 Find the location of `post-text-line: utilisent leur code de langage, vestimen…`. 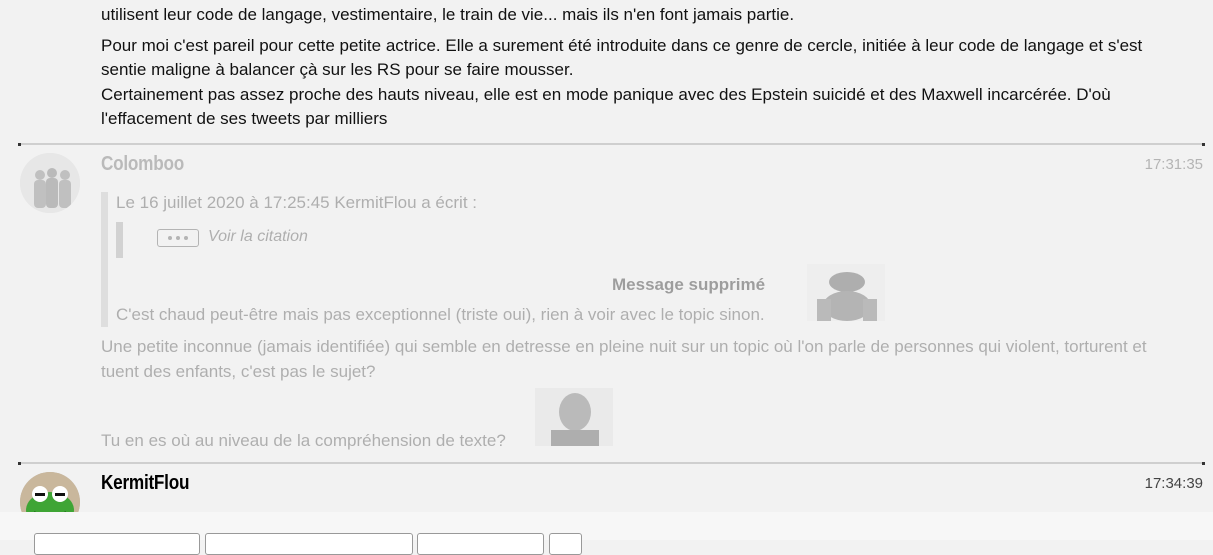

post-text-line: utilisent leur code de langage, vestimen… is located at coordinates (448, 14).